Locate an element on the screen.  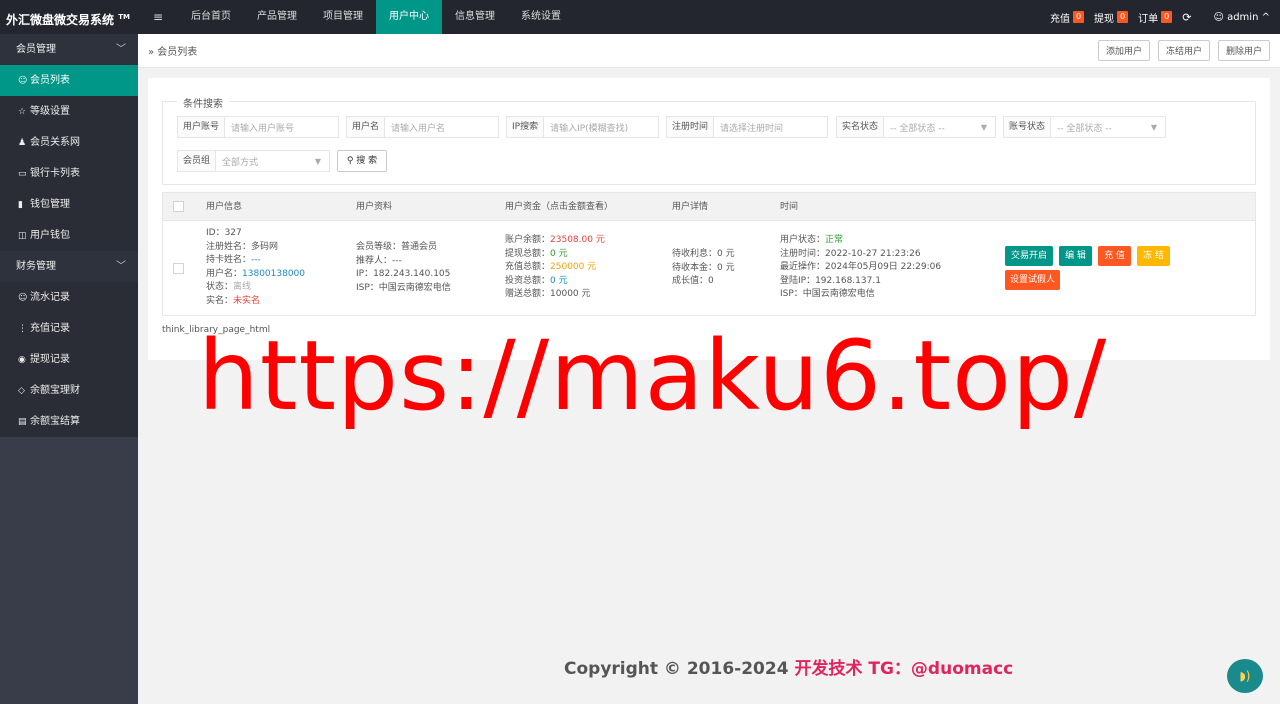
sidebar-item-user-wallet: ◫ 用户钱包 is located at coordinates (69, 235).